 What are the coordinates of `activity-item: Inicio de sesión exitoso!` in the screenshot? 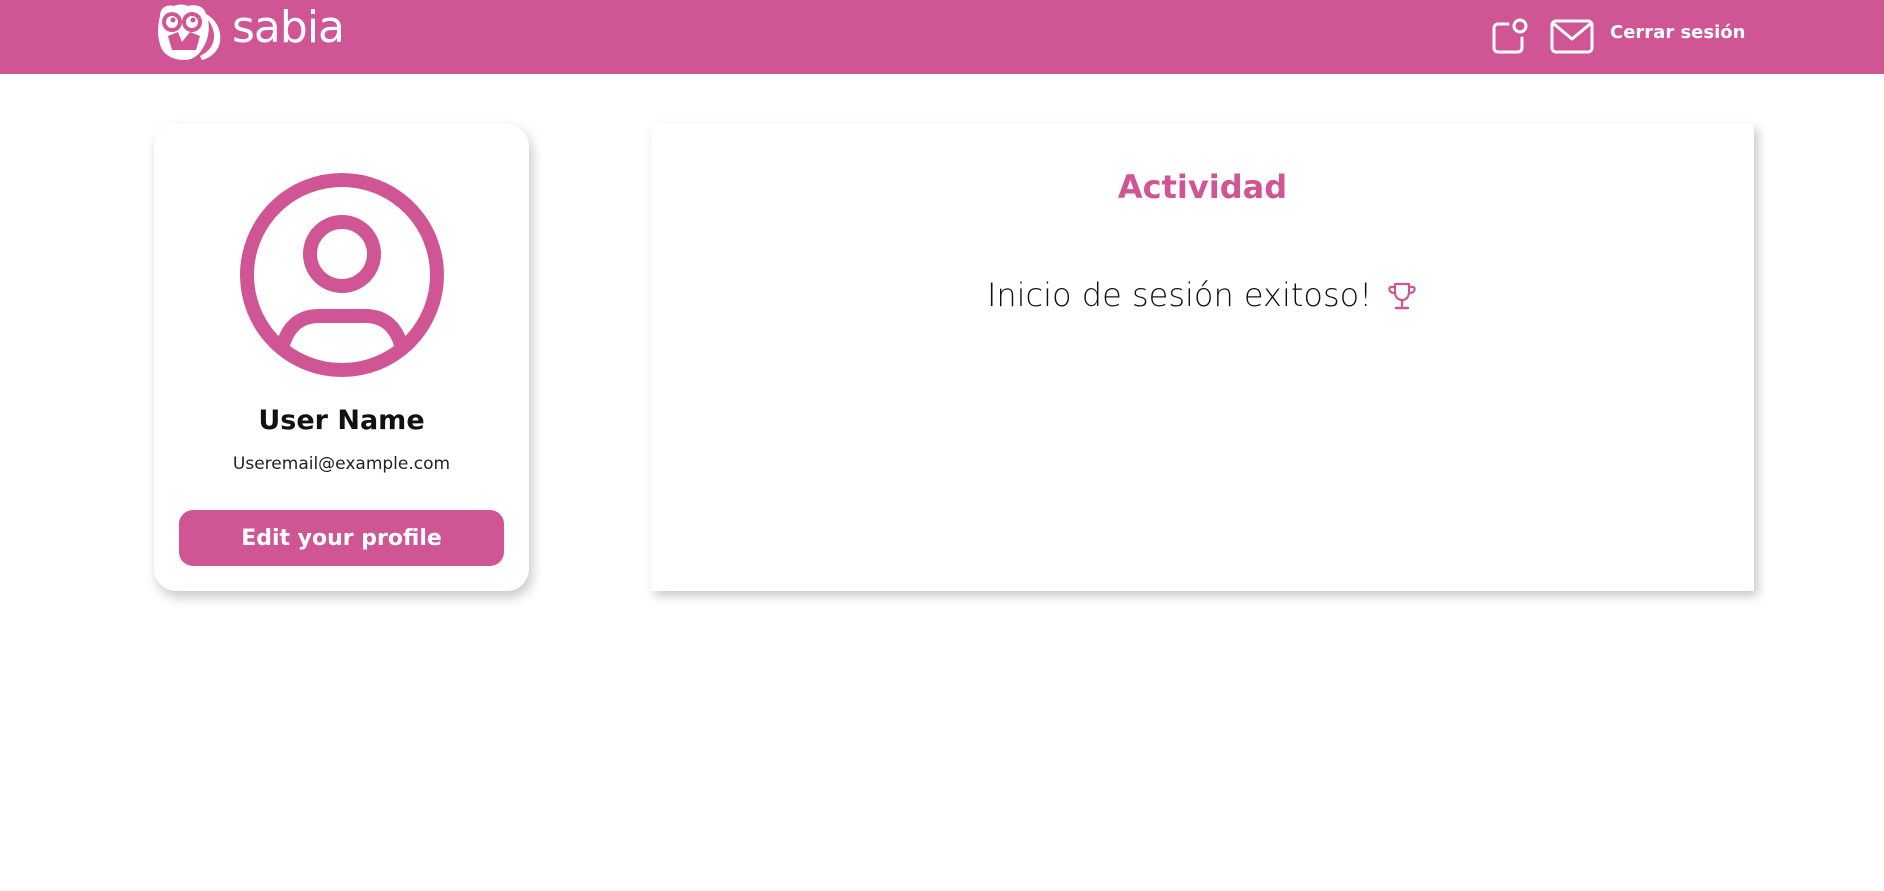 It's located at (1202, 295).